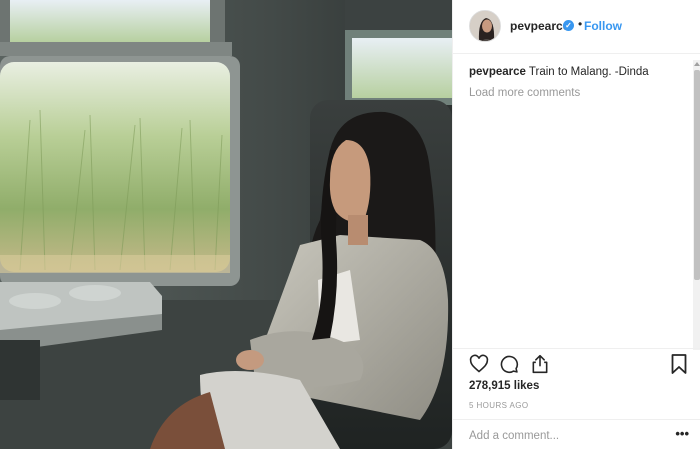 The width and height of the screenshot is (700, 450). Describe the element at coordinates (564, 436) in the screenshot. I see `add-comment-input` at that location.